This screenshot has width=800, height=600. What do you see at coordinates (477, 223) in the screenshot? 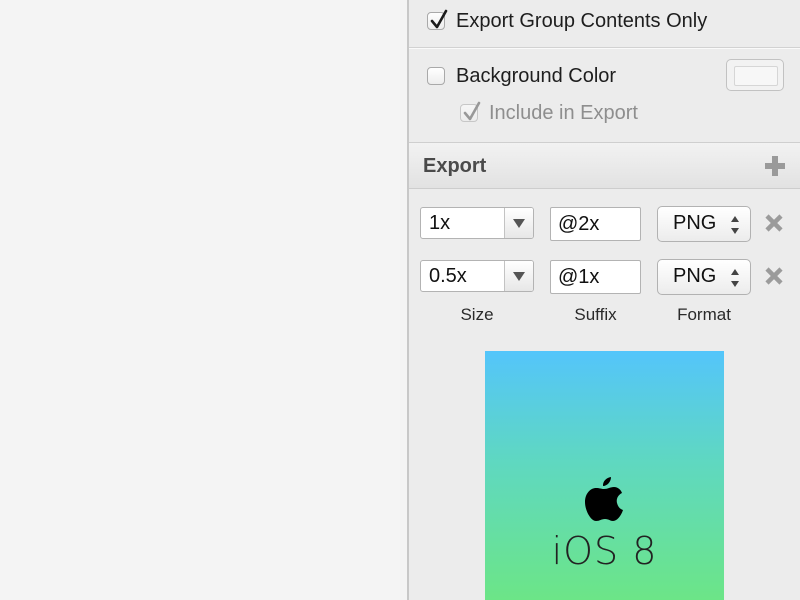
I see `size-combobox: 1x` at bounding box center [477, 223].